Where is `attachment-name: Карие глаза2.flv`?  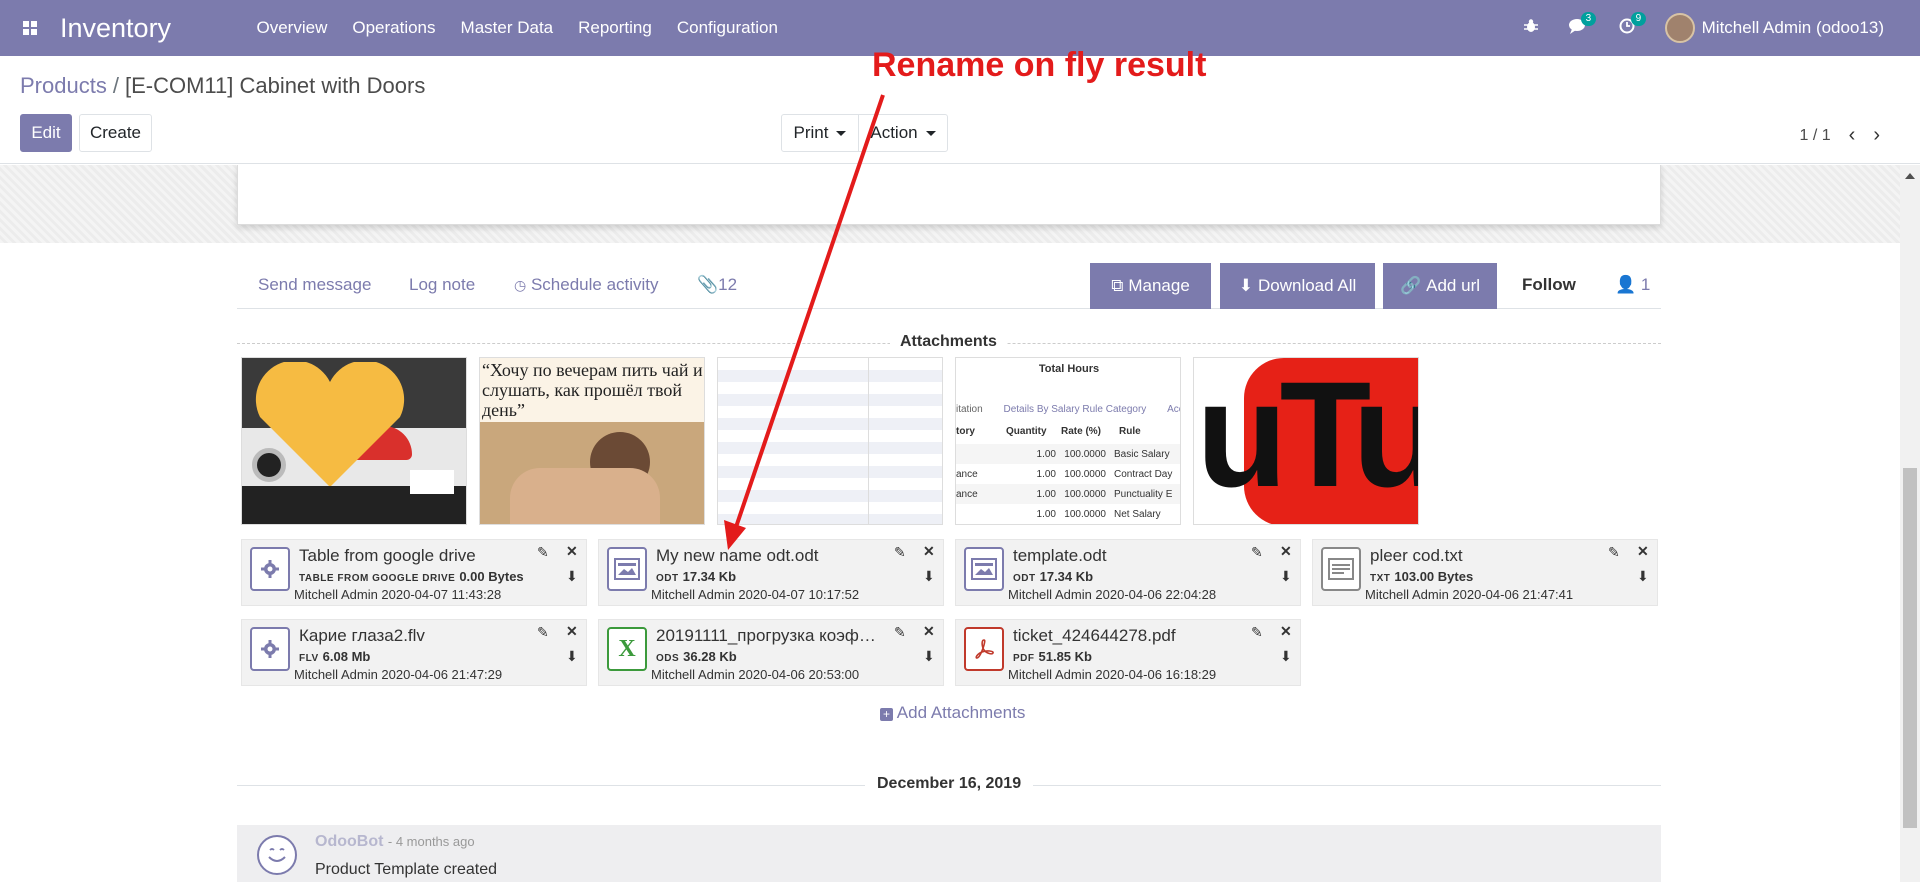 attachment-name: Карие глаза2.flv is located at coordinates (414, 636).